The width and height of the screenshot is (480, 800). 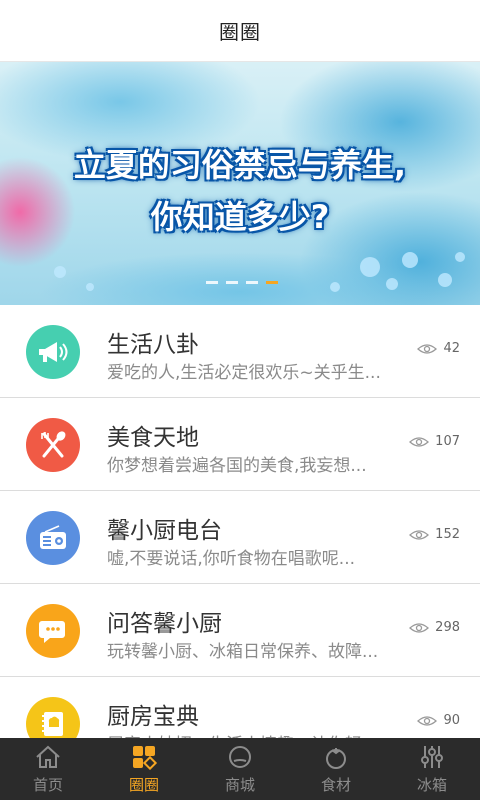 What do you see at coordinates (153, 345) in the screenshot?
I see `list-item-title: 生活八卦` at bounding box center [153, 345].